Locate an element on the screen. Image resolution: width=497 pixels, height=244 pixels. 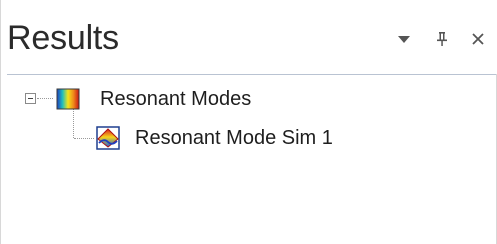
panel-title: Results is located at coordinates (63, 38).